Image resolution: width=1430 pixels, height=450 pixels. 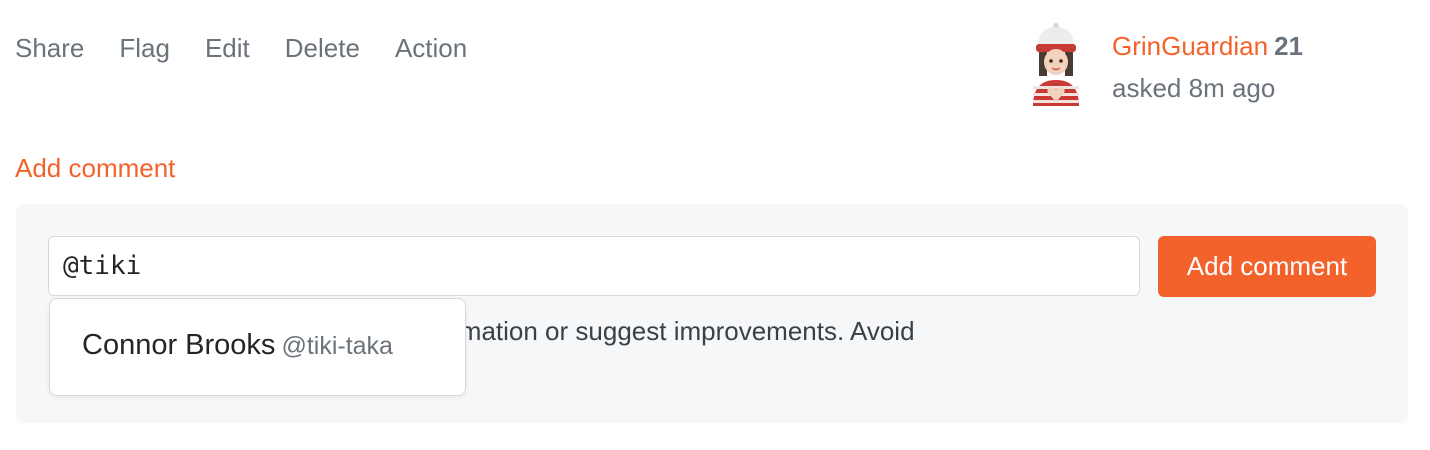 I want to click on avatar-emoji-icon, so click(x=1056, y=64).